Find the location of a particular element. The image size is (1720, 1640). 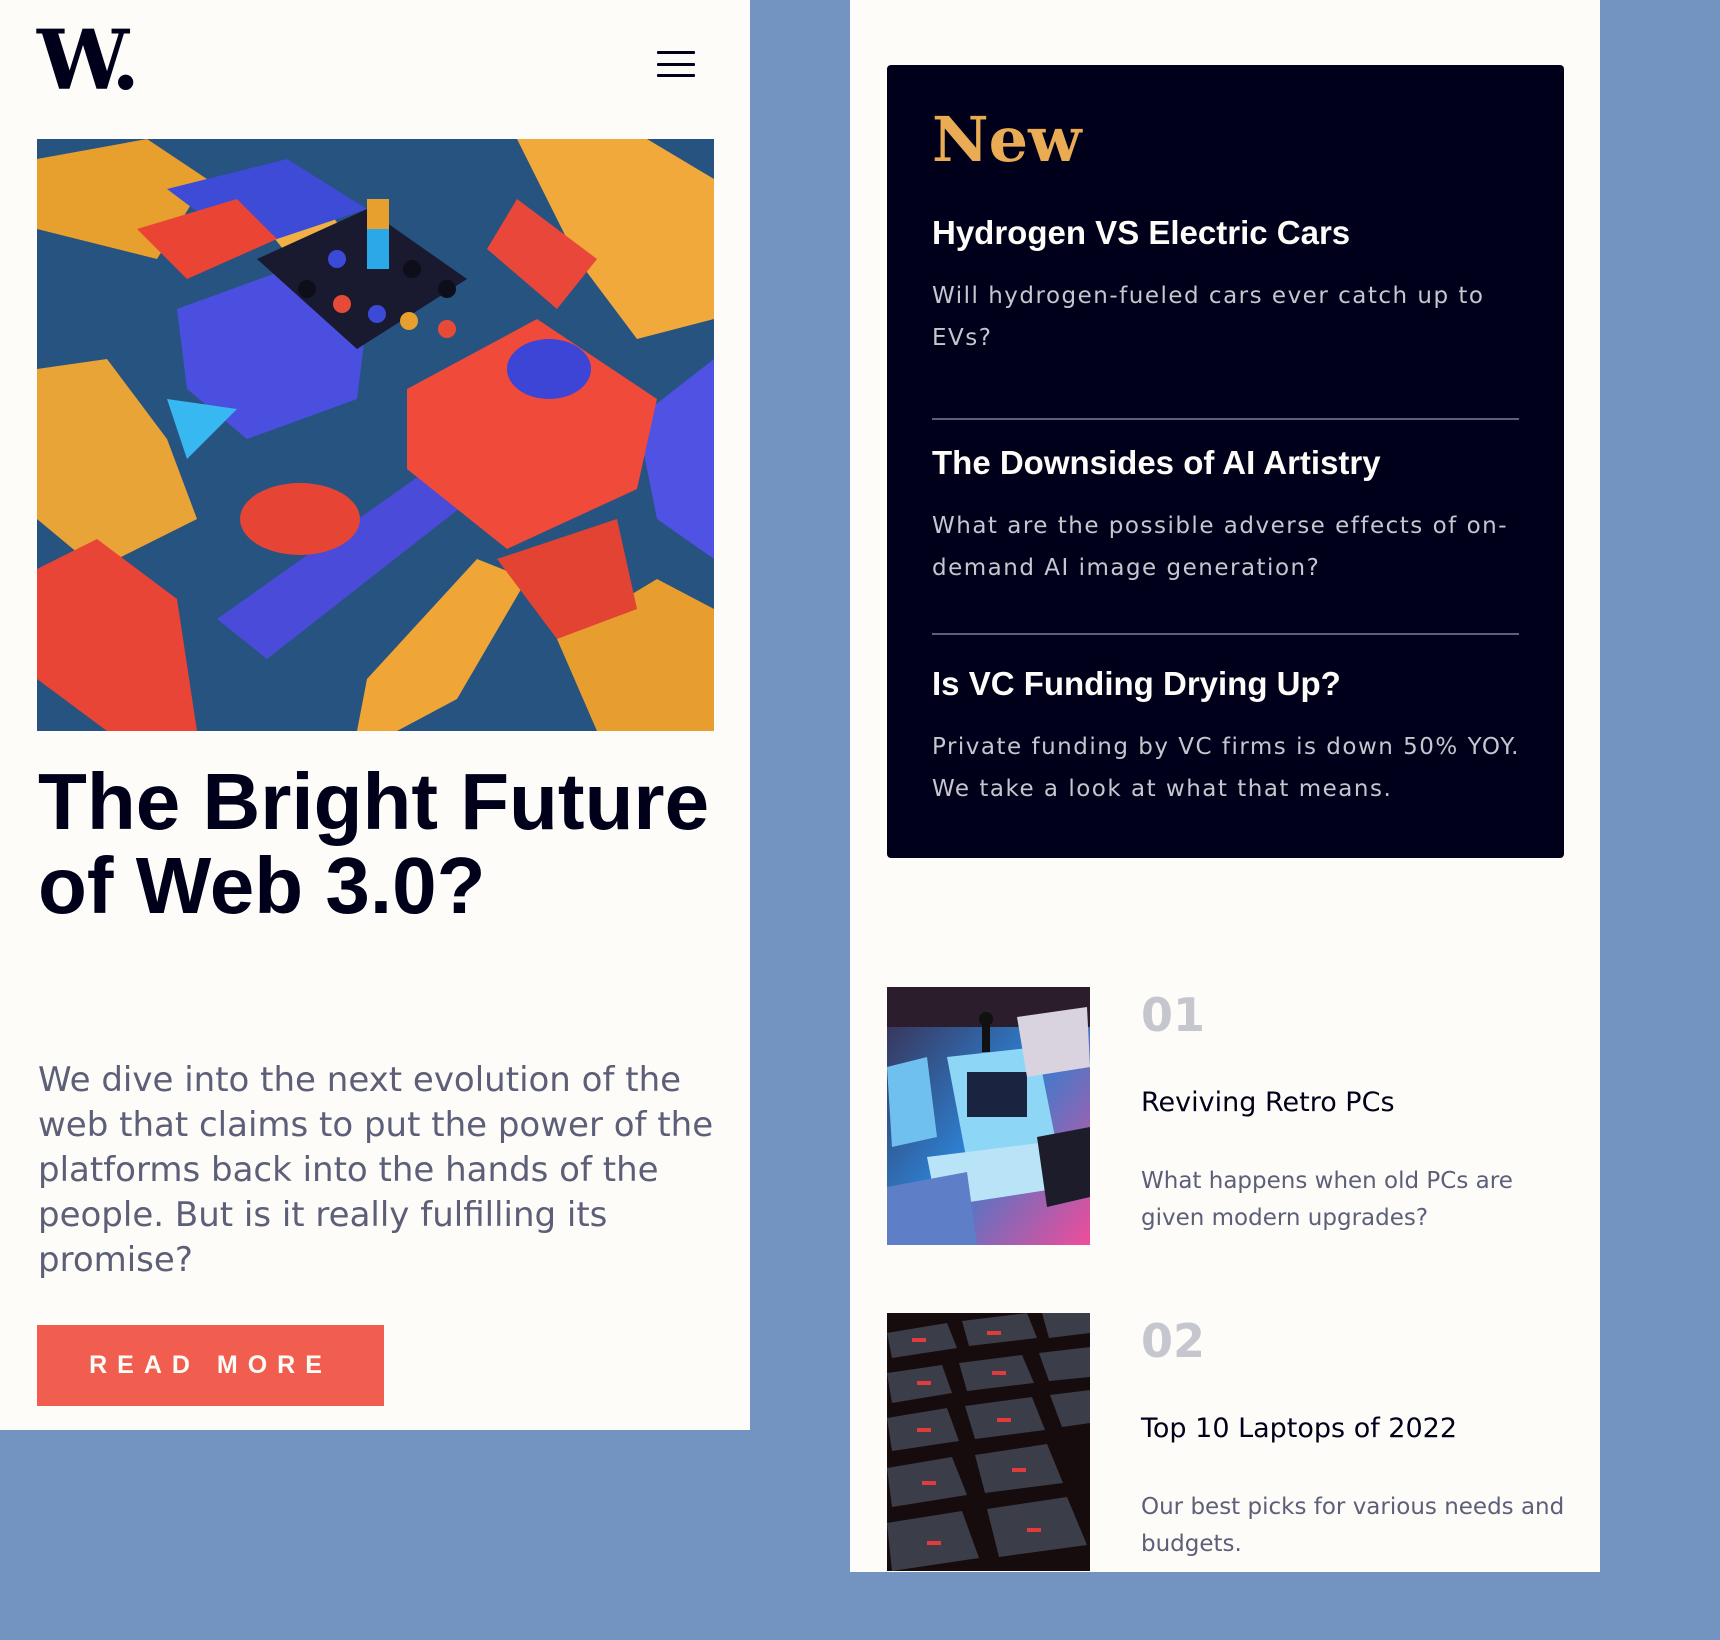

trending-number: 01 is located at coordinates (1173, 1015).